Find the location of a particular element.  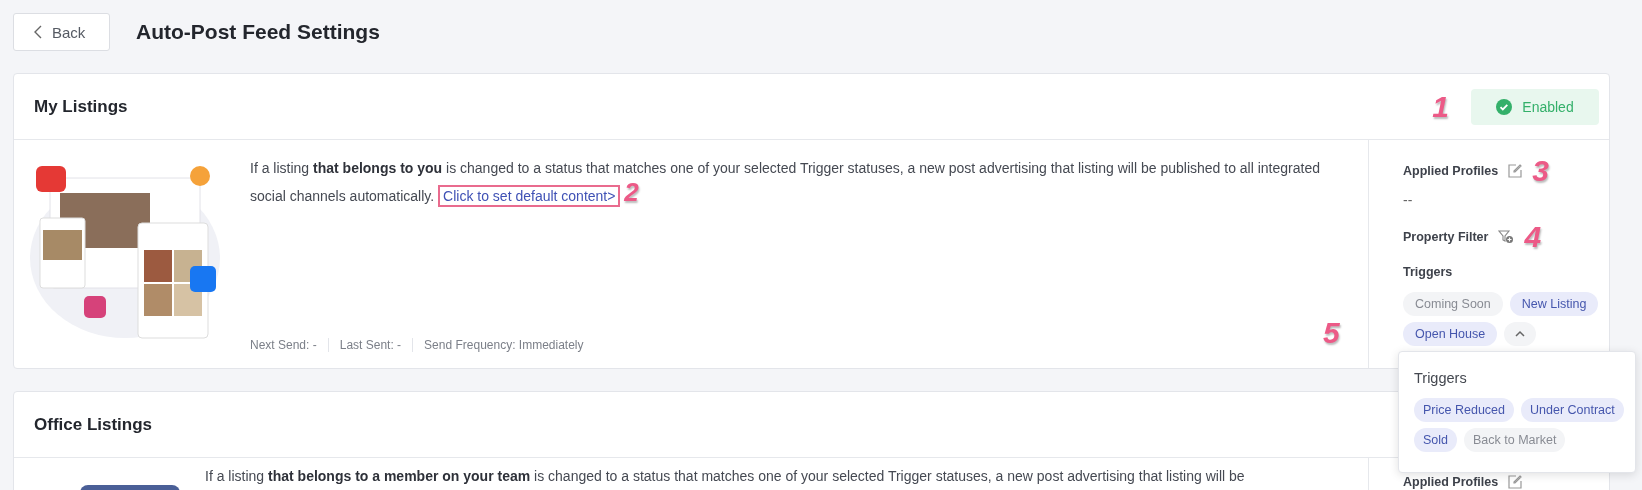

property-filter-label: Property Filter is located at coordinates (1446, 237).